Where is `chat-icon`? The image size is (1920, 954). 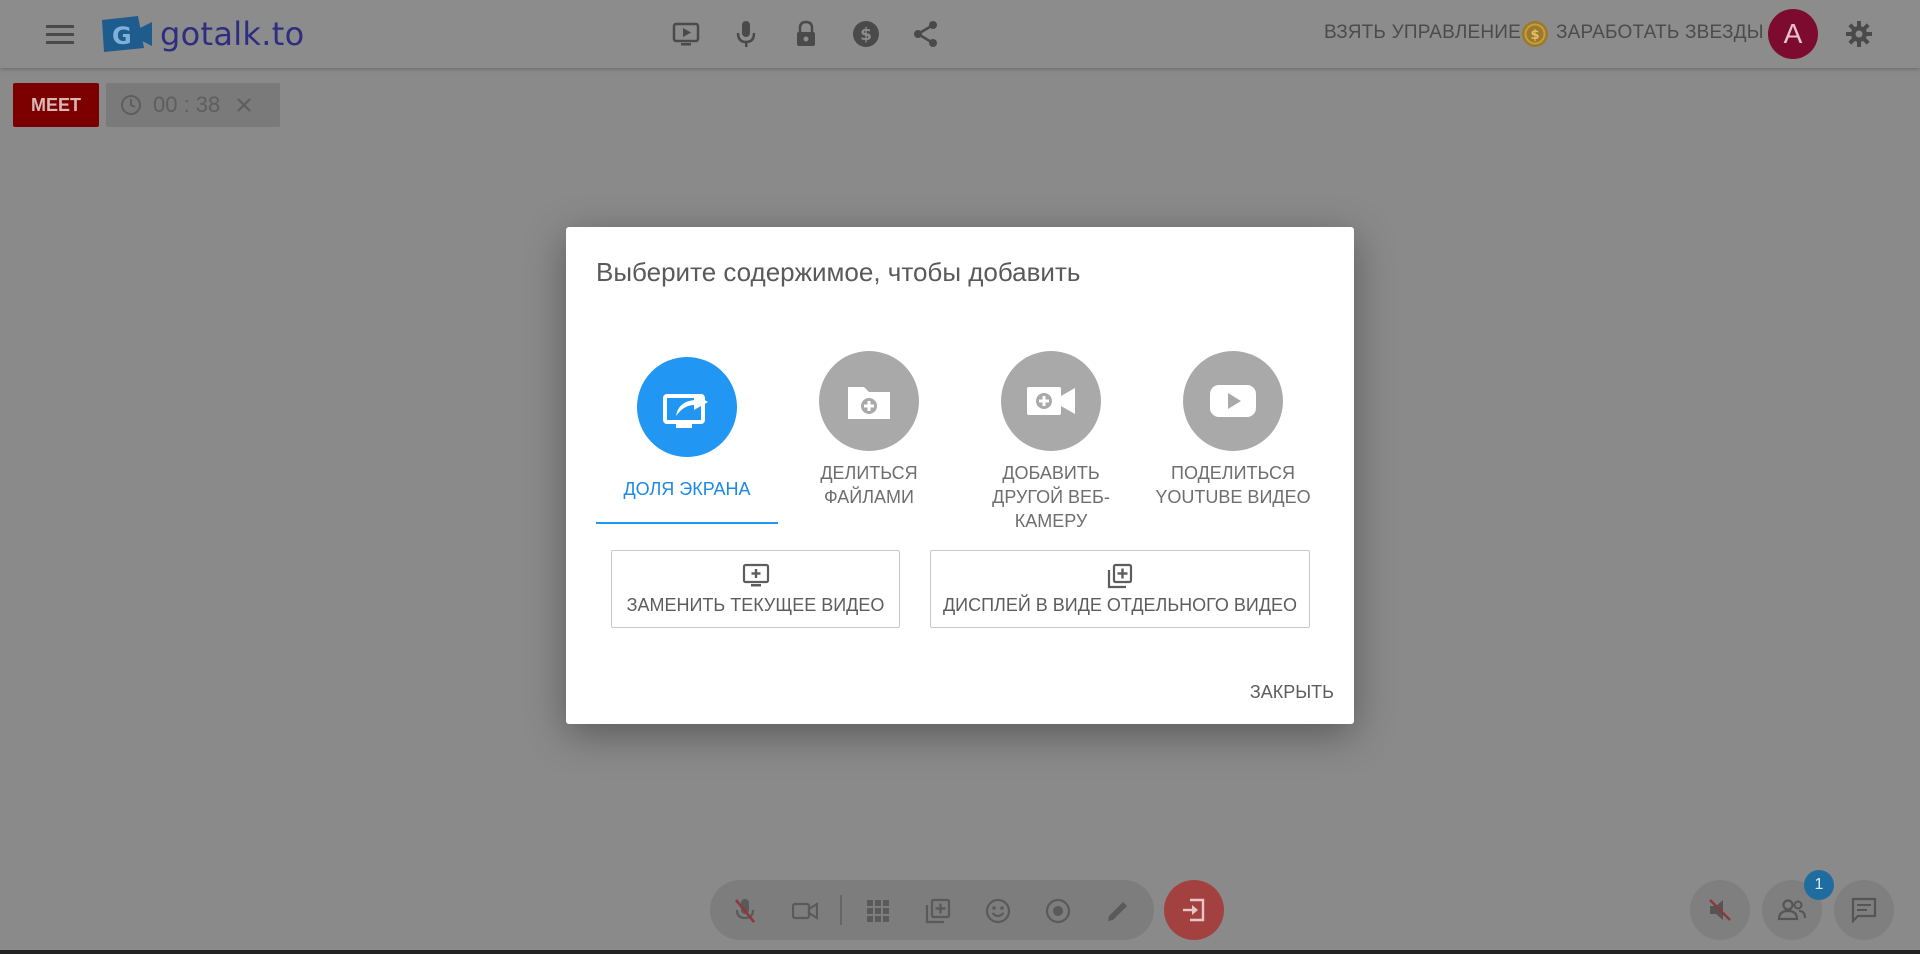
chat-icon is located at coordinates (1864, 910).